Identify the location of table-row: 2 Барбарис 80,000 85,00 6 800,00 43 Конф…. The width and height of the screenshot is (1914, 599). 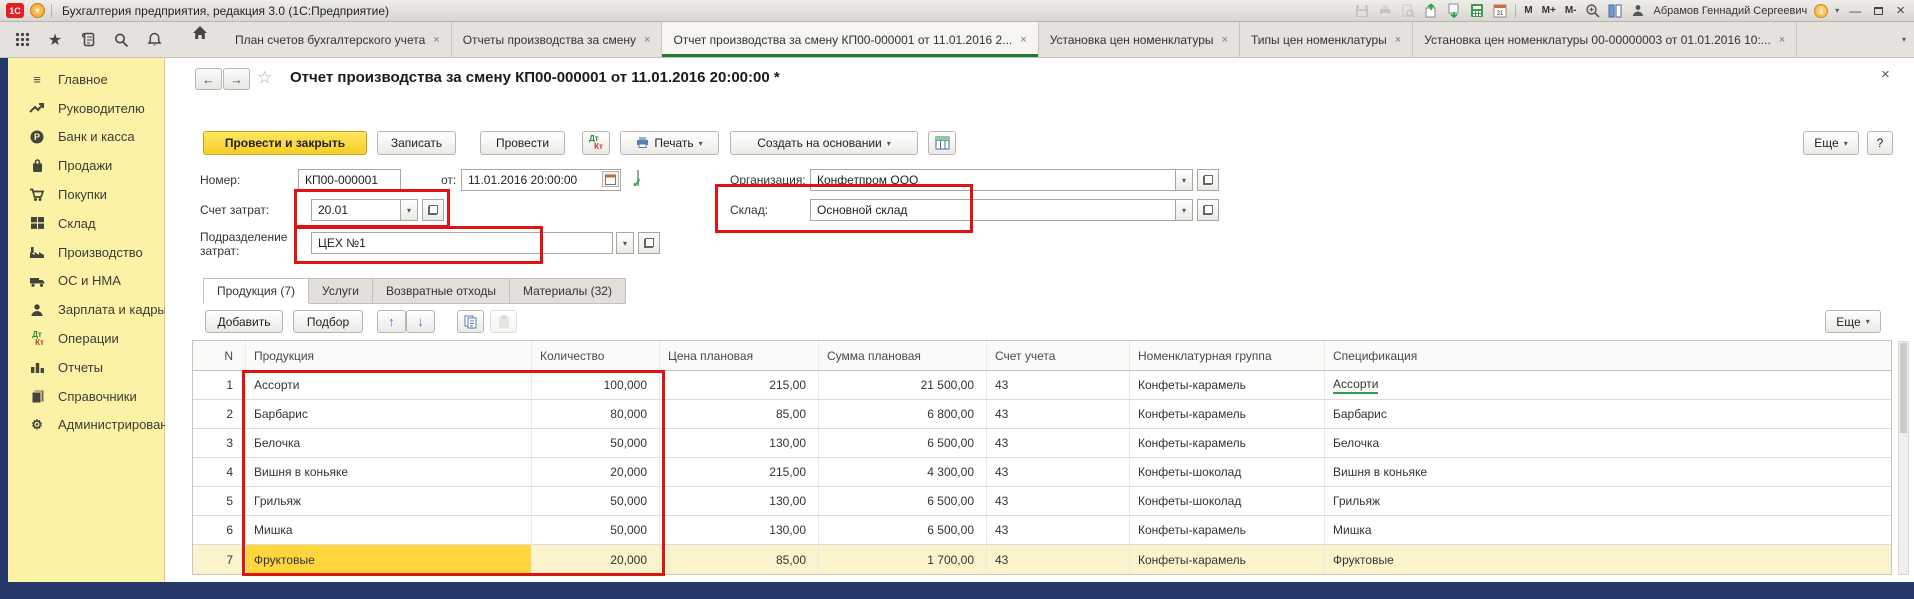
(1042, 414).